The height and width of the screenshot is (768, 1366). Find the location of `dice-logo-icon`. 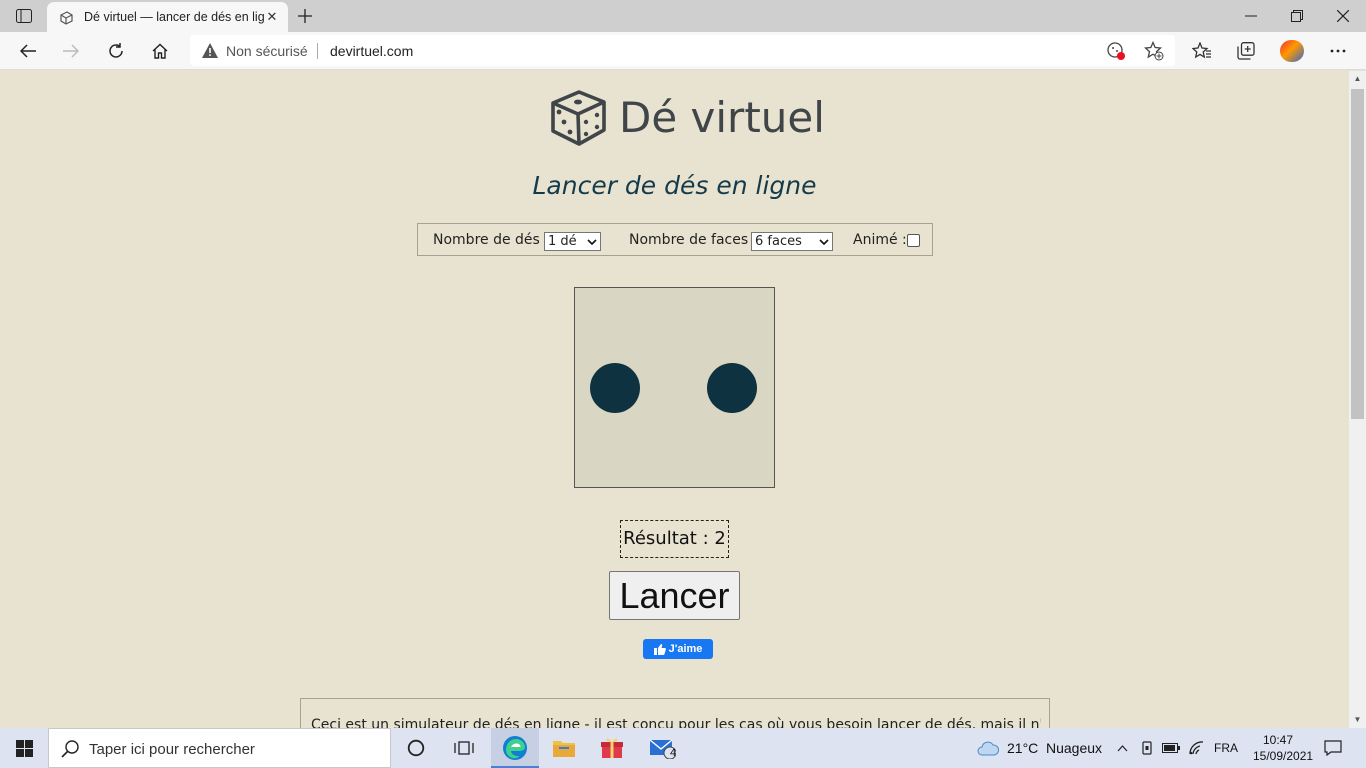

dice-logo-icon is located at coordinates (578, 118).